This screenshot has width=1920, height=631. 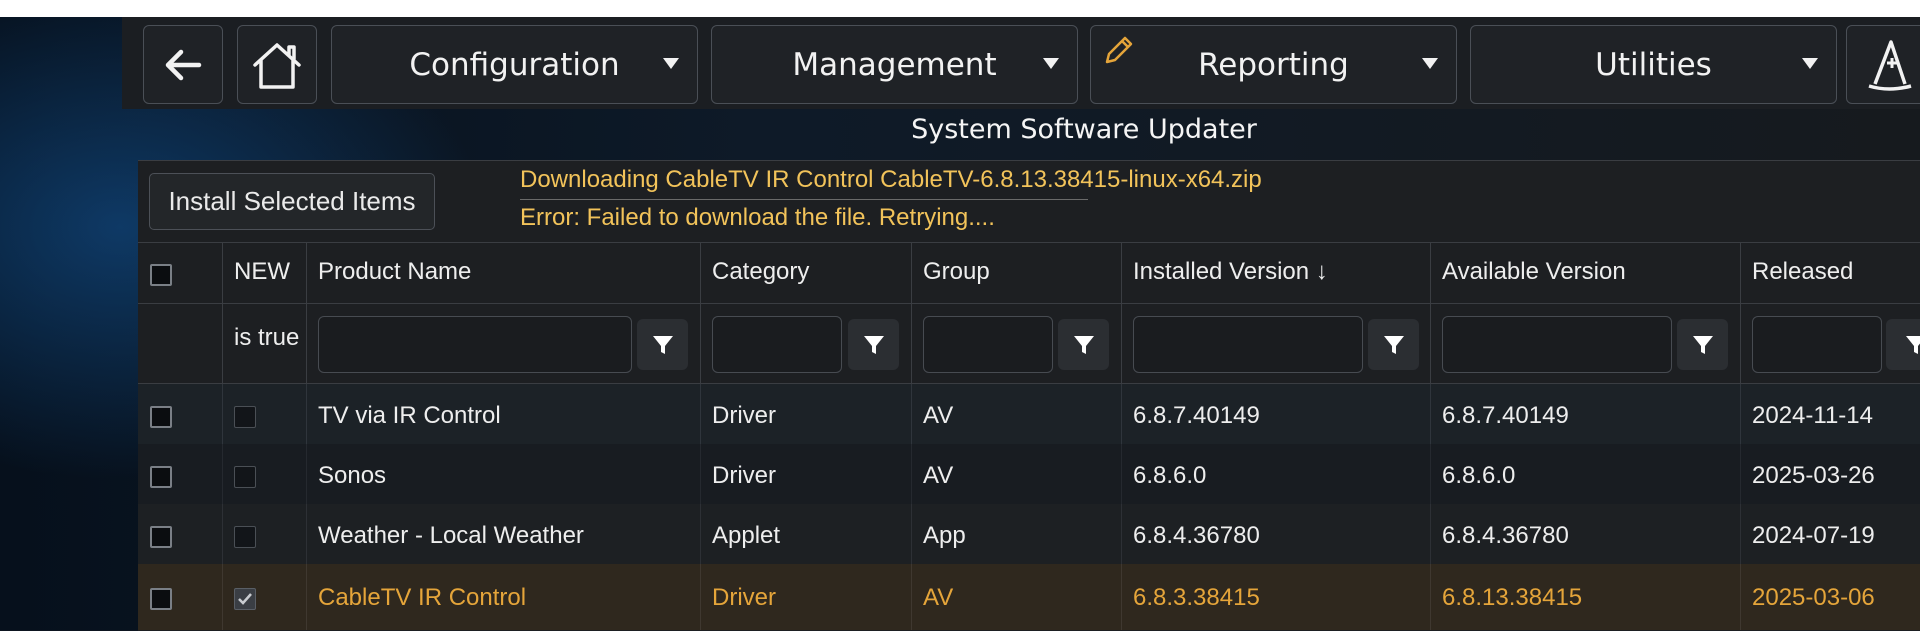 What do you see at coordinates (944, 535) in the screenshot?
I see `cell-group: App` at bounding box center [944, 535].